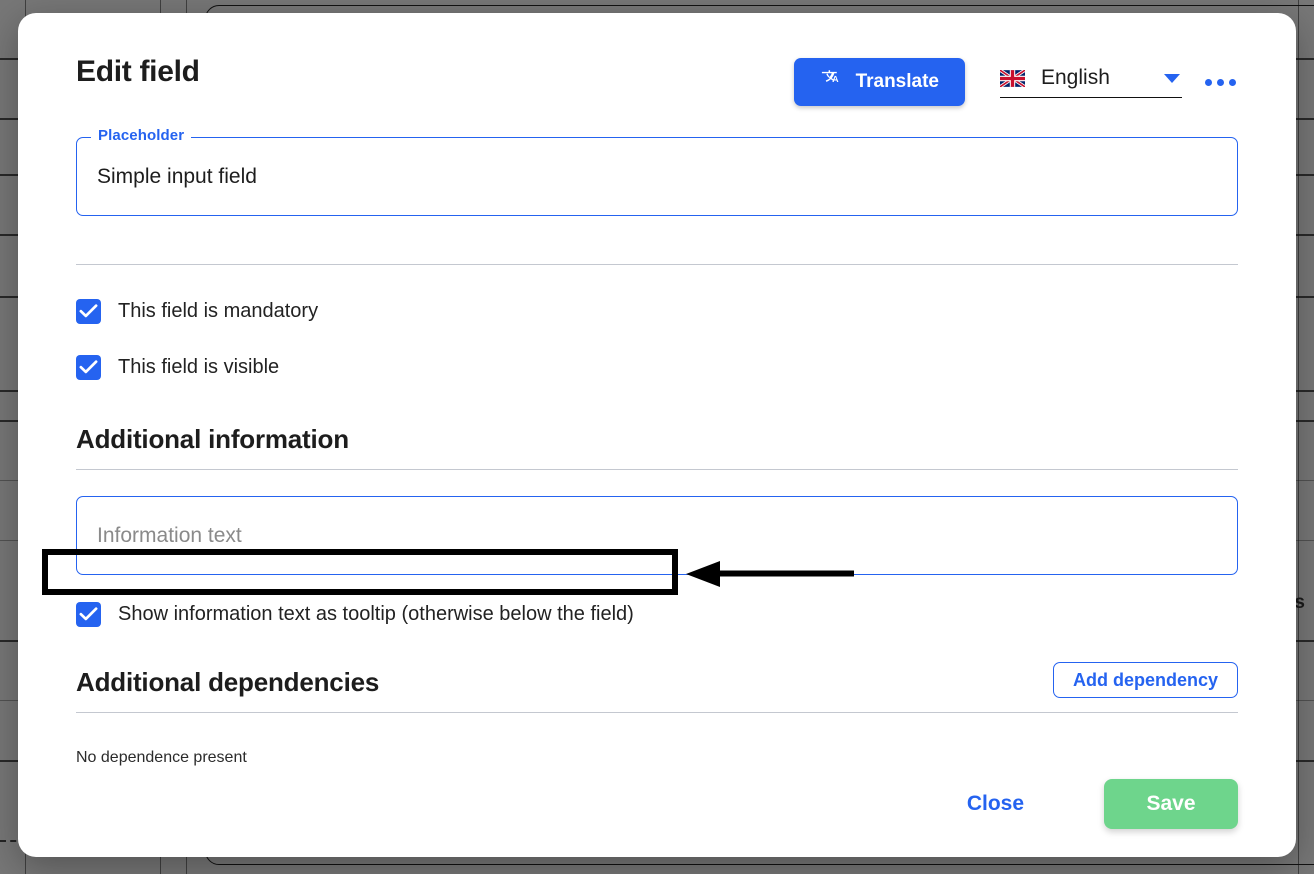 The width and height of the screenshot is (1314, 874). What do you see at coordinates (141, 135) in the screenshot?
I see `placeholder-input-legend: Placeholder` at bounding box center [141, 135].